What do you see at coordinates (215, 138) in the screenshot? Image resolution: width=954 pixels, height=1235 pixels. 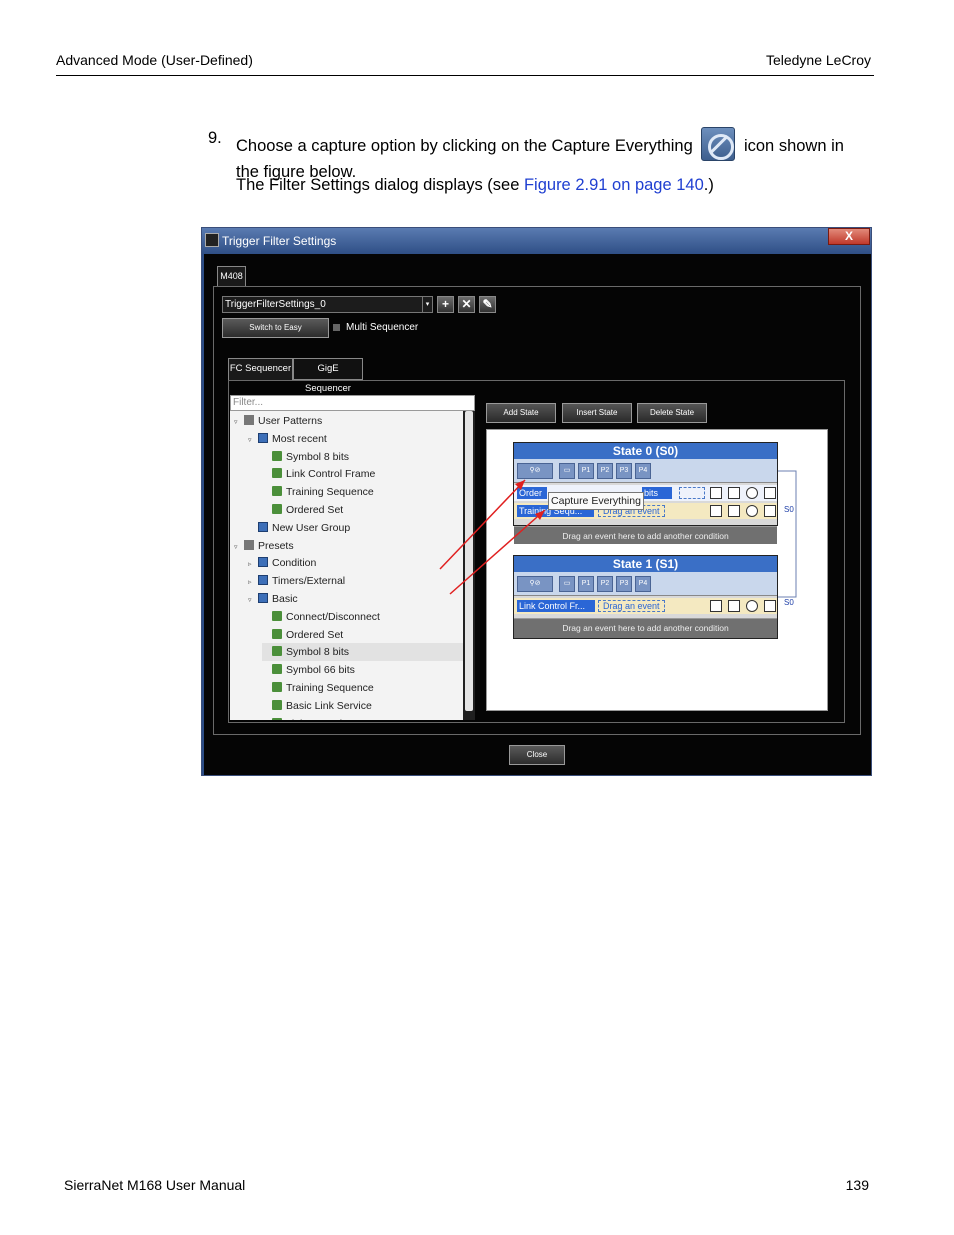 I see `step-number: 9.` at bounding box center [215, 138].